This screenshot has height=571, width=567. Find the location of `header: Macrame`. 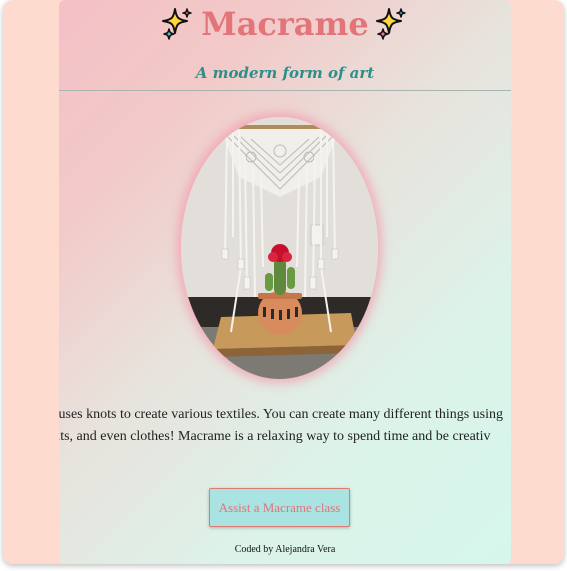

header: Macrame is located at coordinates (285, 24).